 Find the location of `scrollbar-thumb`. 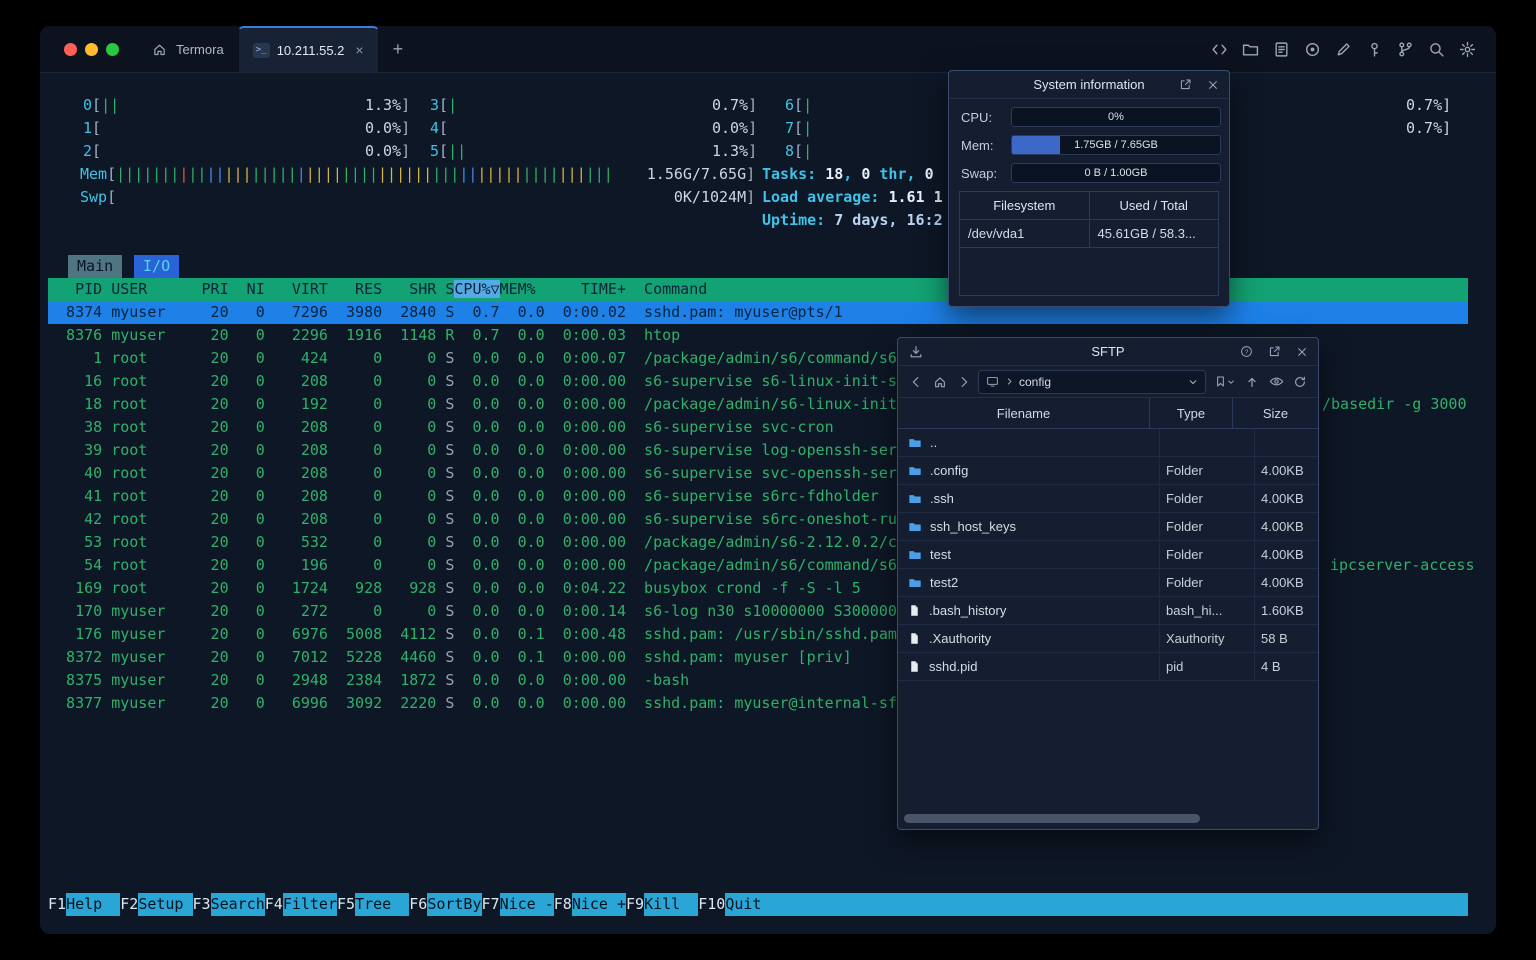

scrollbar-thumb is located at coordinates (1052, 818).